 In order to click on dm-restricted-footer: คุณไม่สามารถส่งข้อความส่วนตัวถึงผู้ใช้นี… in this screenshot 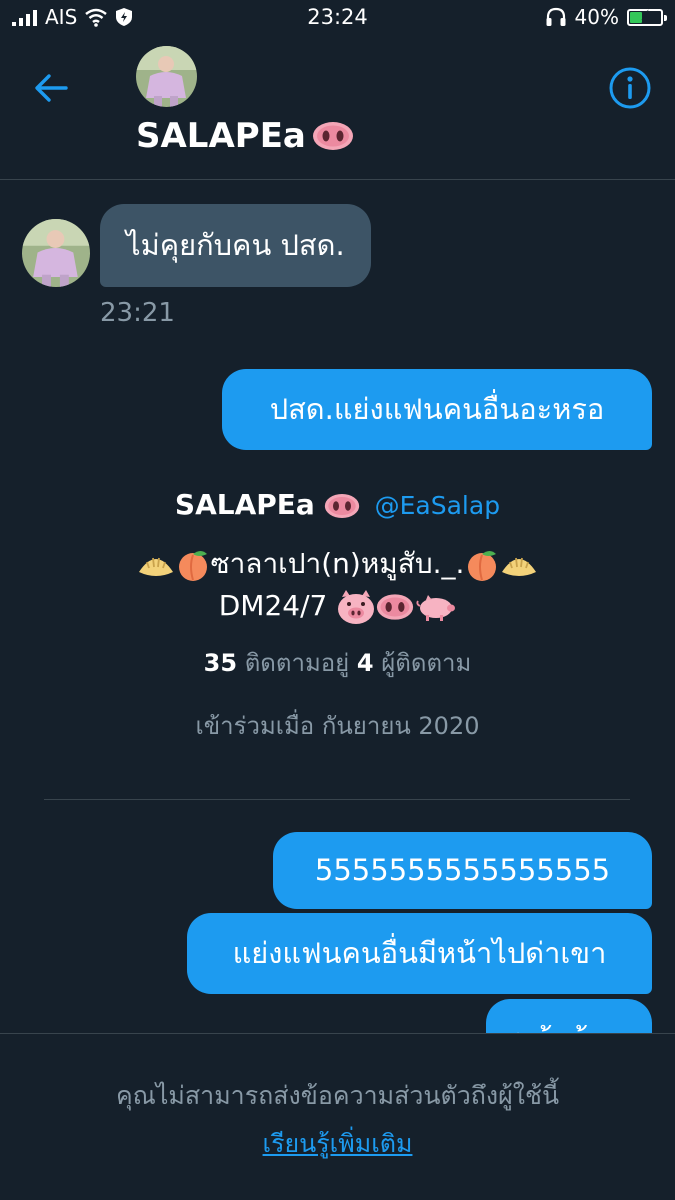, I will do `click(337, 1116)`.